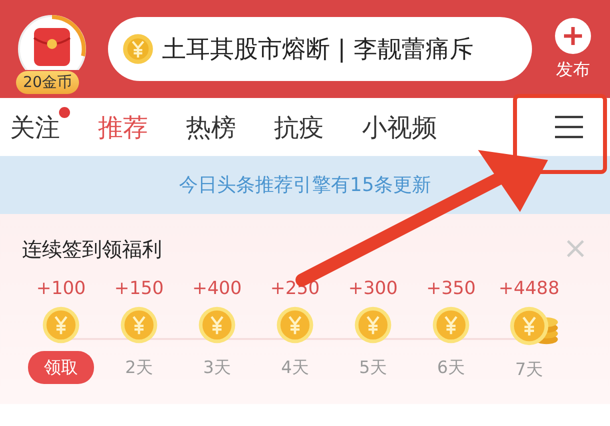 The height and width of the screenshot is (426, 610). I want to click on reward-amount: +100, so click(61, 288).